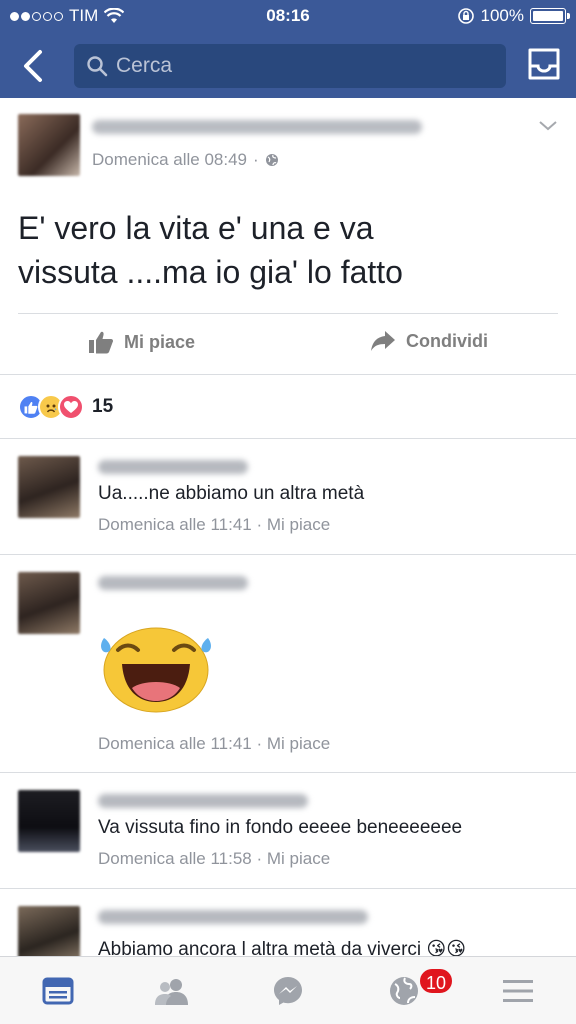 This screenshot has height=1024, width=576. I want to click on news-feed-icon, so click(58, 991).